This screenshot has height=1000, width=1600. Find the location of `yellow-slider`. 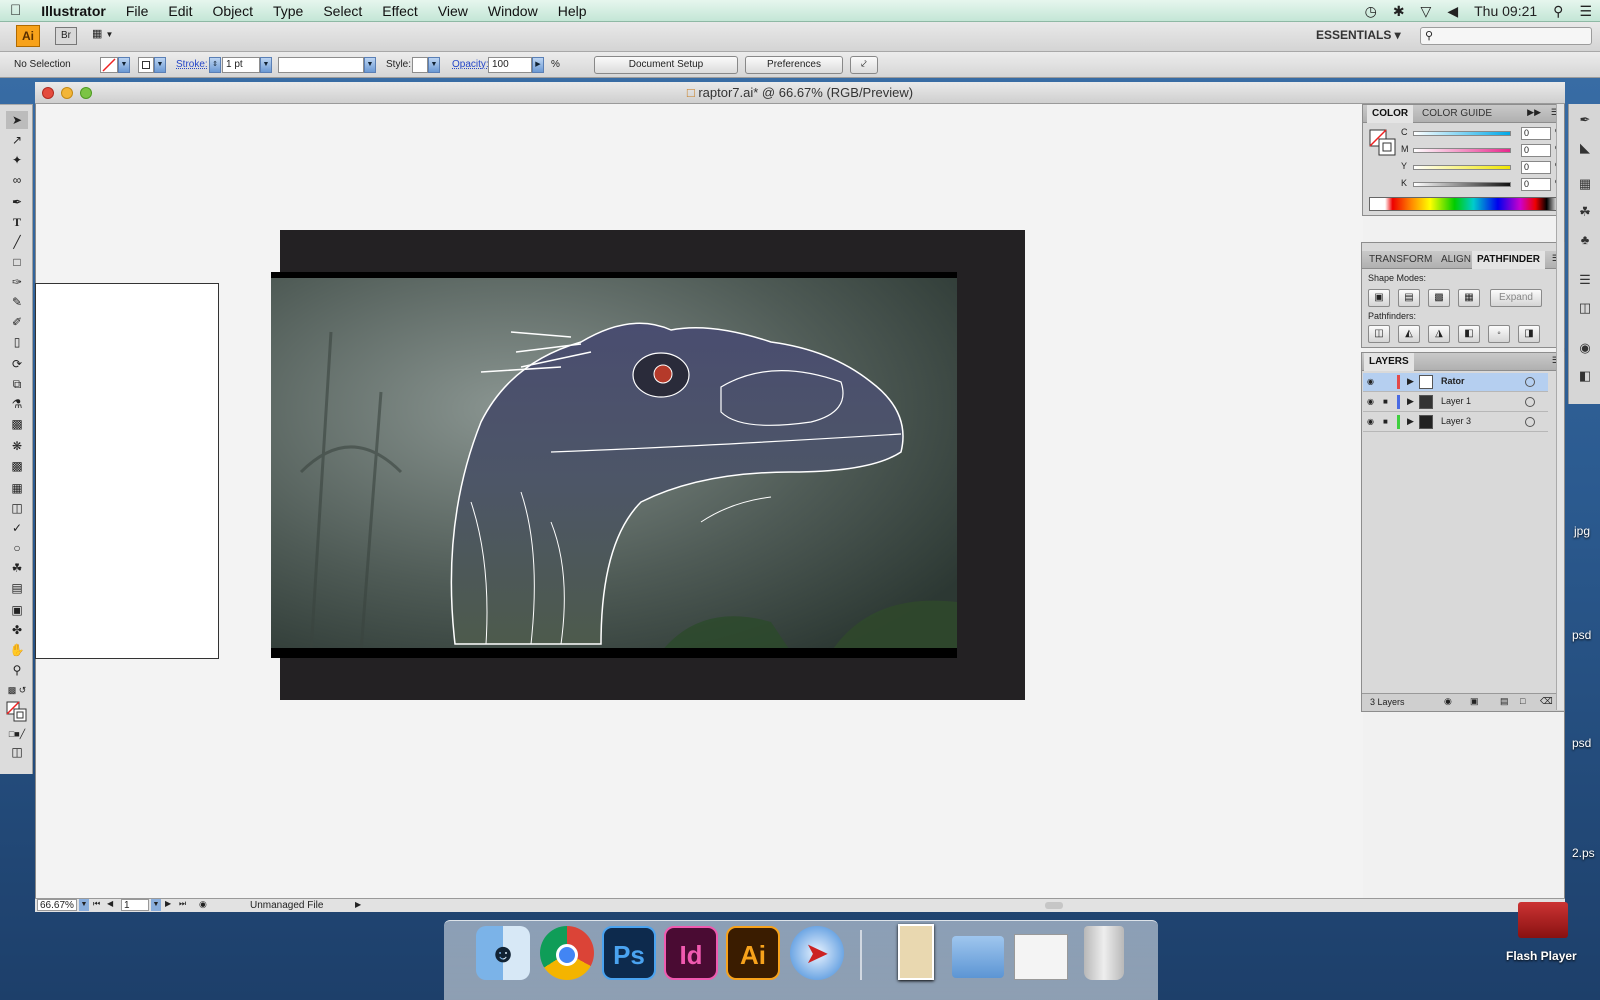

yellow-slider is located at coordinates (1462, 167).